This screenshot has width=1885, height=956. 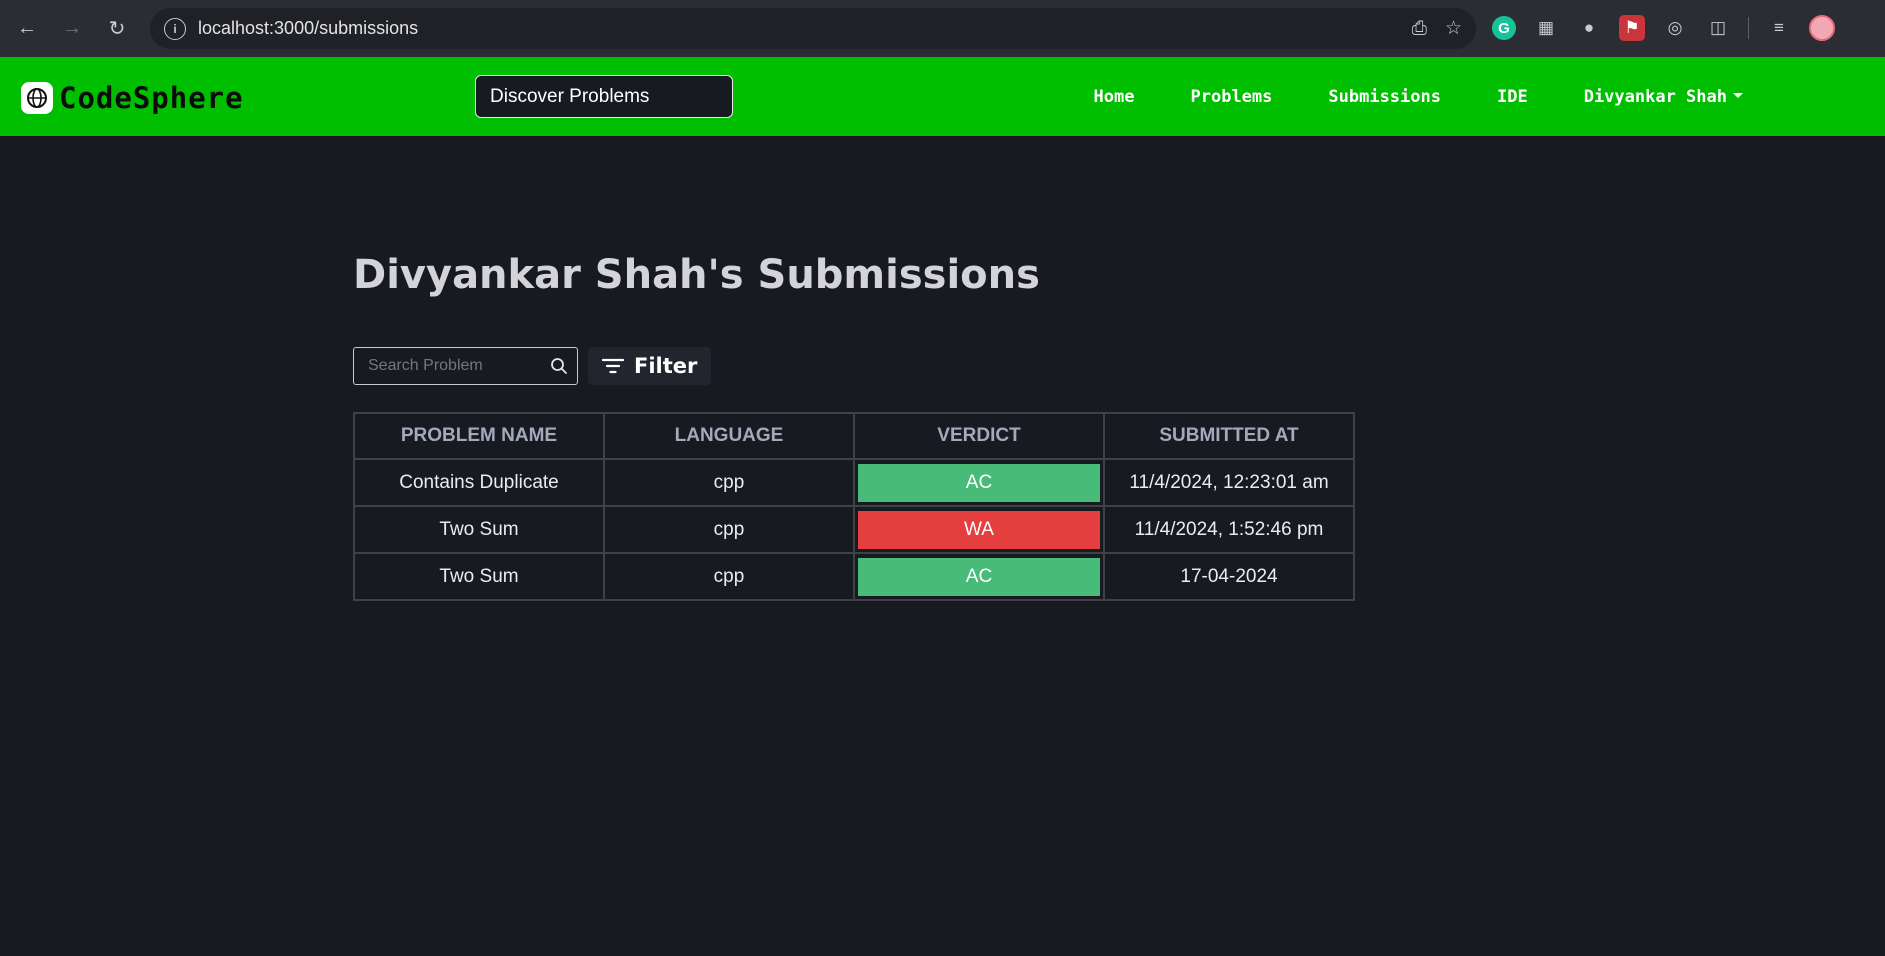 I want to click on profile-avatar-icon, so click(x=1822, y=28).